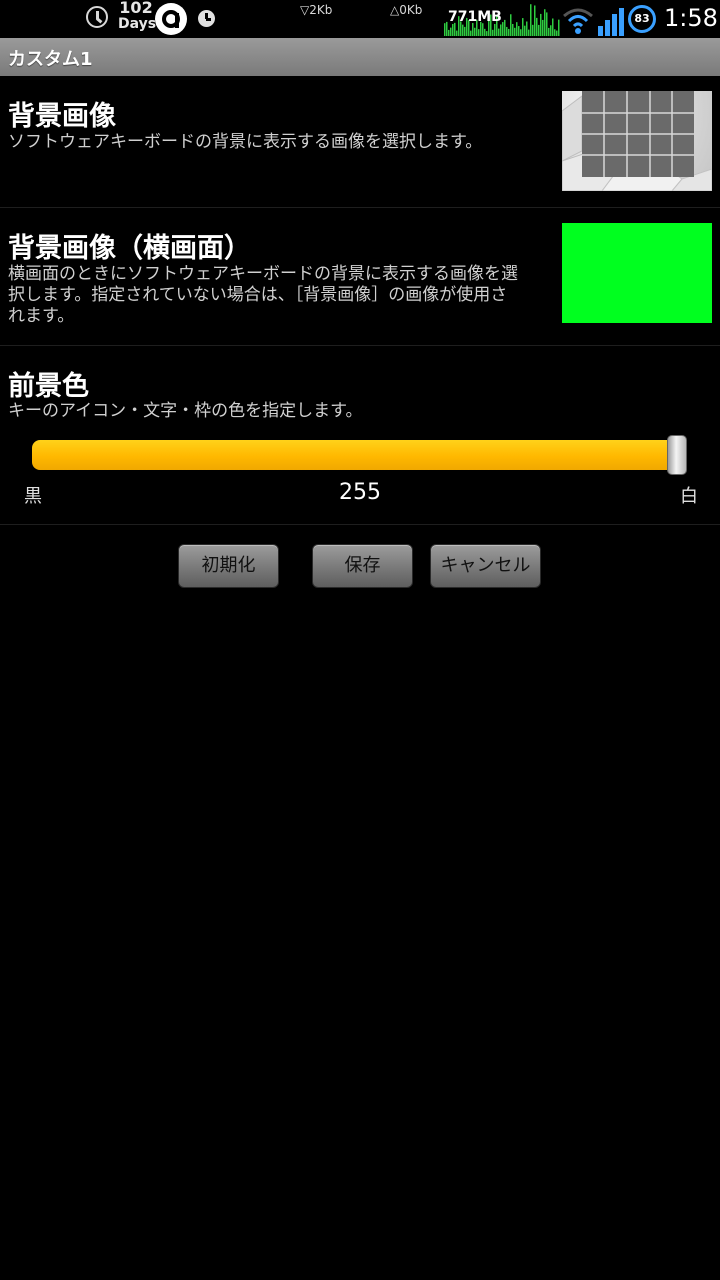 This screenshot has width=720, height=1280. I want to click on pref-background-image-title: 背景画像, so click(62, 116).